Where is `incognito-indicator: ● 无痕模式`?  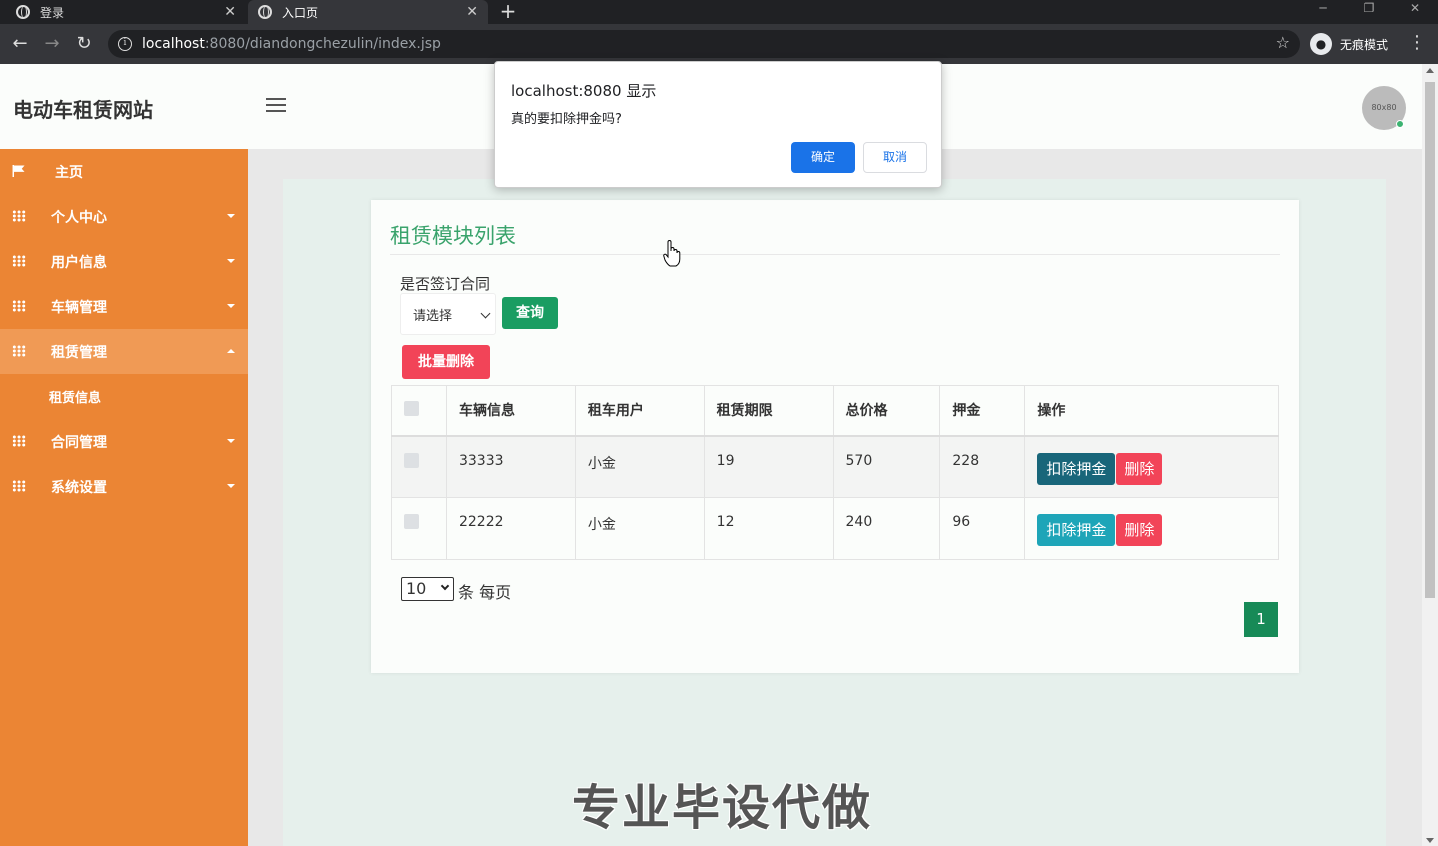
incognito-indicator: ● 无痕模式 is located at coordinates (1349, 44).